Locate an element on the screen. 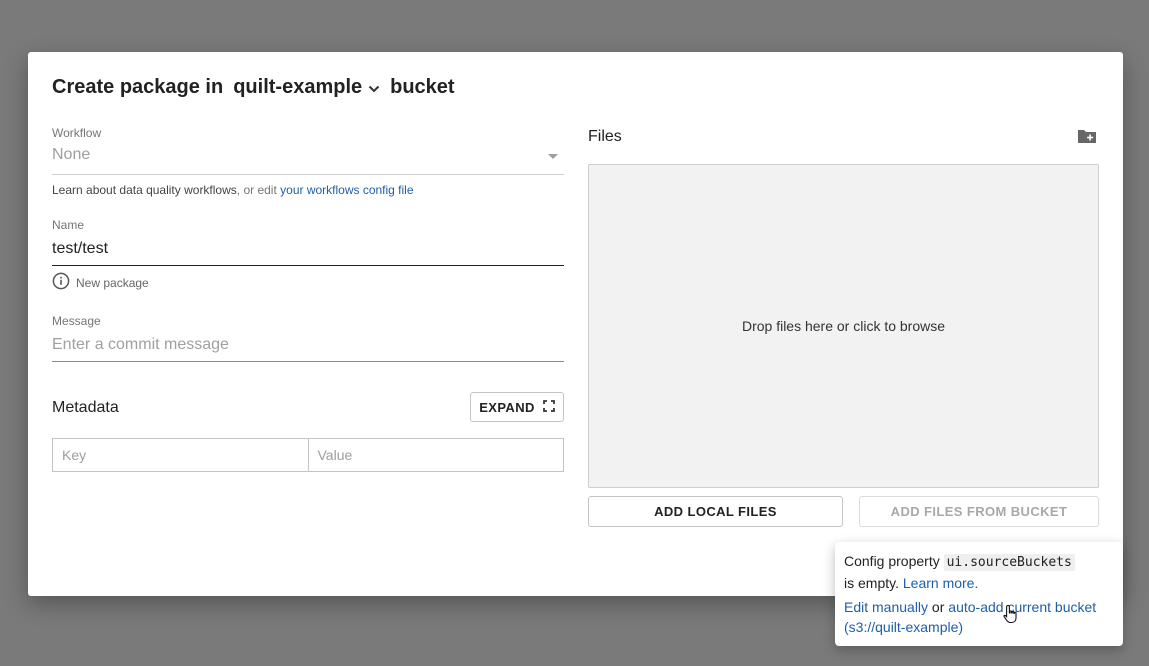 The height and width of the screenshot is (666, 1149). title-prefix: Create package in is located at coordinates (138, 87).